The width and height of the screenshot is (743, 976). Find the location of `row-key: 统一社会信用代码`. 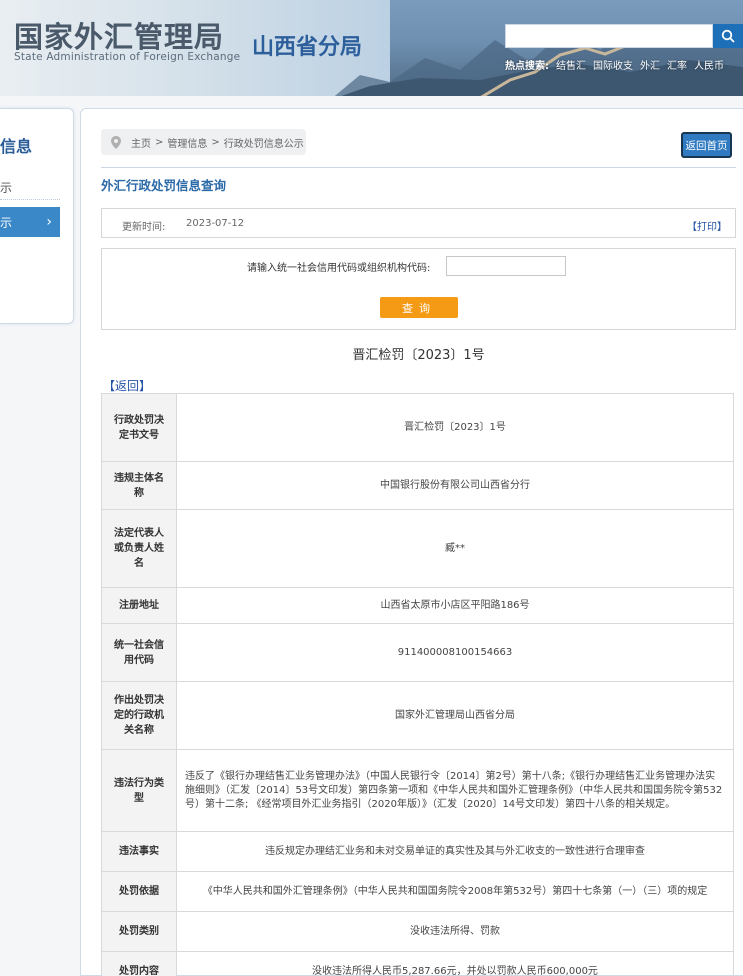

row-key: 统一社会信用代码 is located at coordinates (139, 652).